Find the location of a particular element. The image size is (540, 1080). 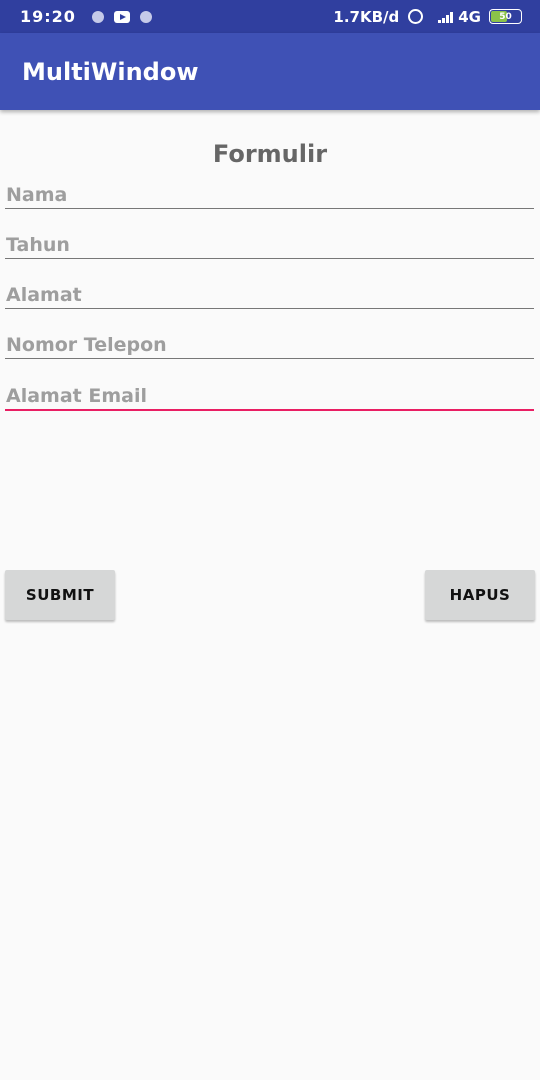

signal-icon is located at coordinates (446, 17).